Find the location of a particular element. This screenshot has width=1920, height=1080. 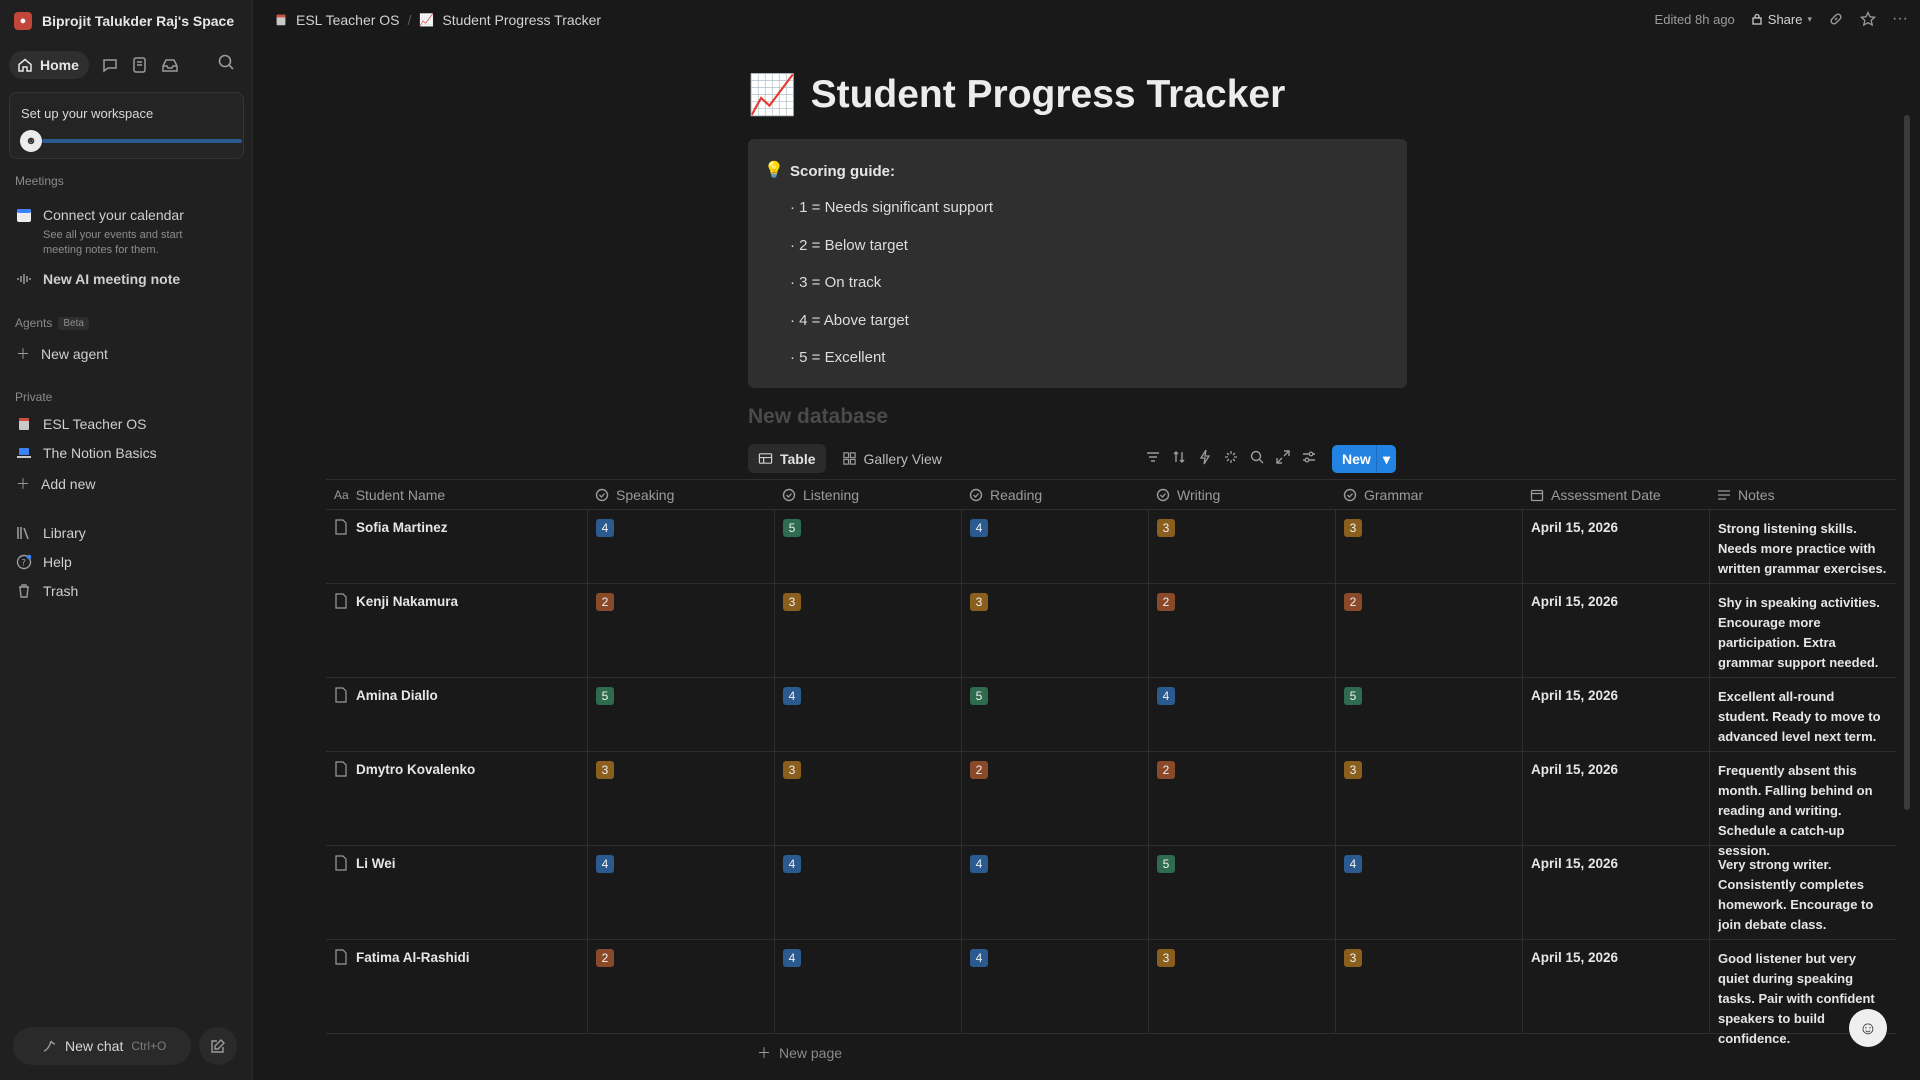

column-header-student-name: Aa Student Name is located at coordinates (456, 495).